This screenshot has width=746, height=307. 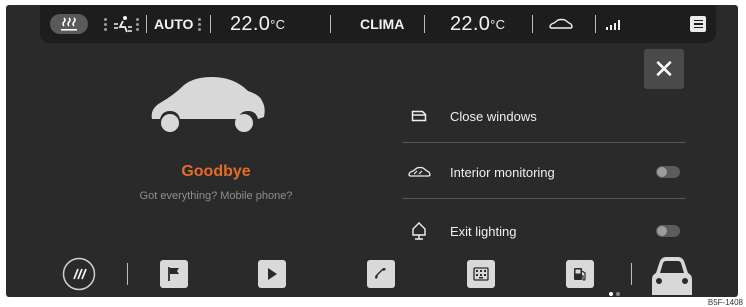 I want to click on air-distribution-icon, so click(x=123, y=24).